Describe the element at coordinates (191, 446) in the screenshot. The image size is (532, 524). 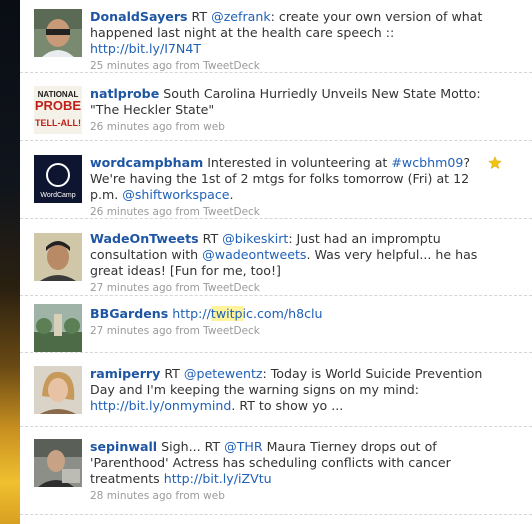
I see `tweet-text: Sigh... RT` at that location.